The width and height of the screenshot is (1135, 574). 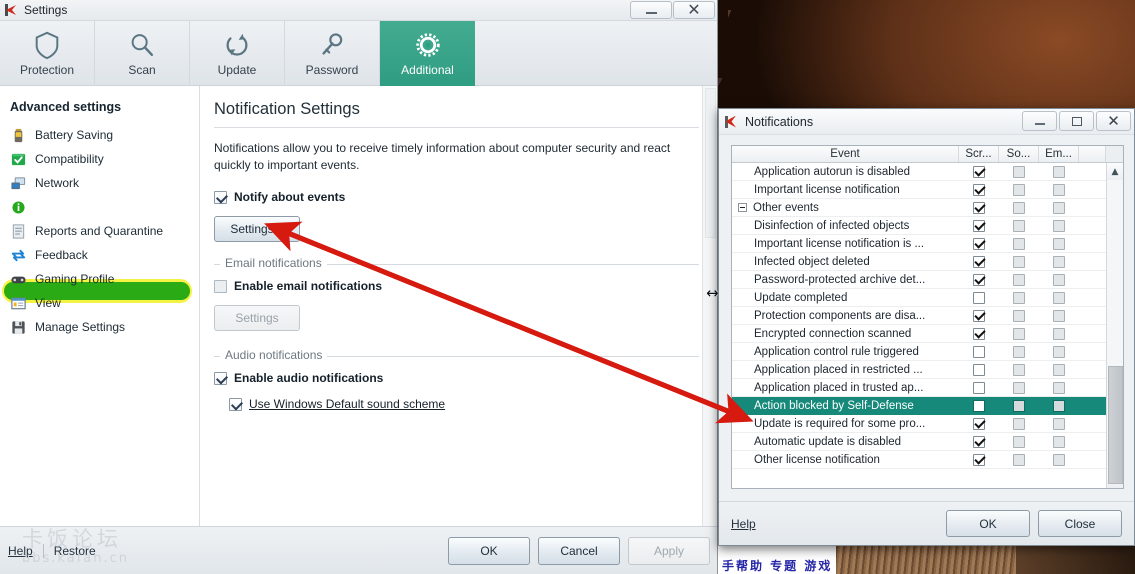 What do you see at coordinates (919, 262) in the screenshot?
I see `table-row: Infected object deleted` at bounding box center [919, 262].